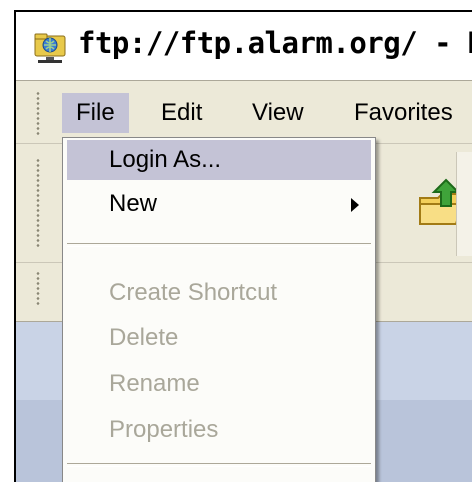 This screenshot has height=482, width=472. What do you see at coordinates (275, 43) in the screenshot?
I see `window-title: ftp://ftp.alarm.org/ - Mi` at bounding box center [275, 43].